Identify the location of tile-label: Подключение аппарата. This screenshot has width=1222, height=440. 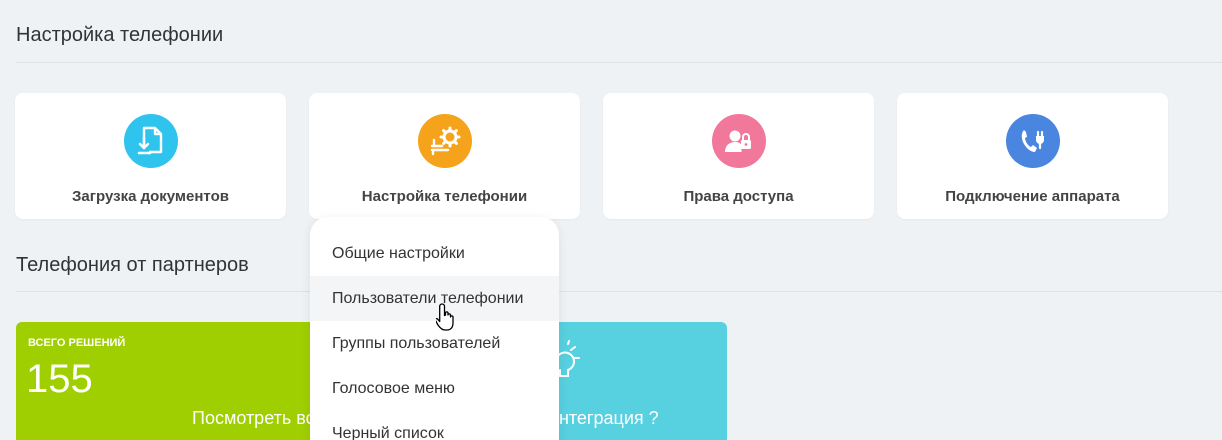
(1032, 196).